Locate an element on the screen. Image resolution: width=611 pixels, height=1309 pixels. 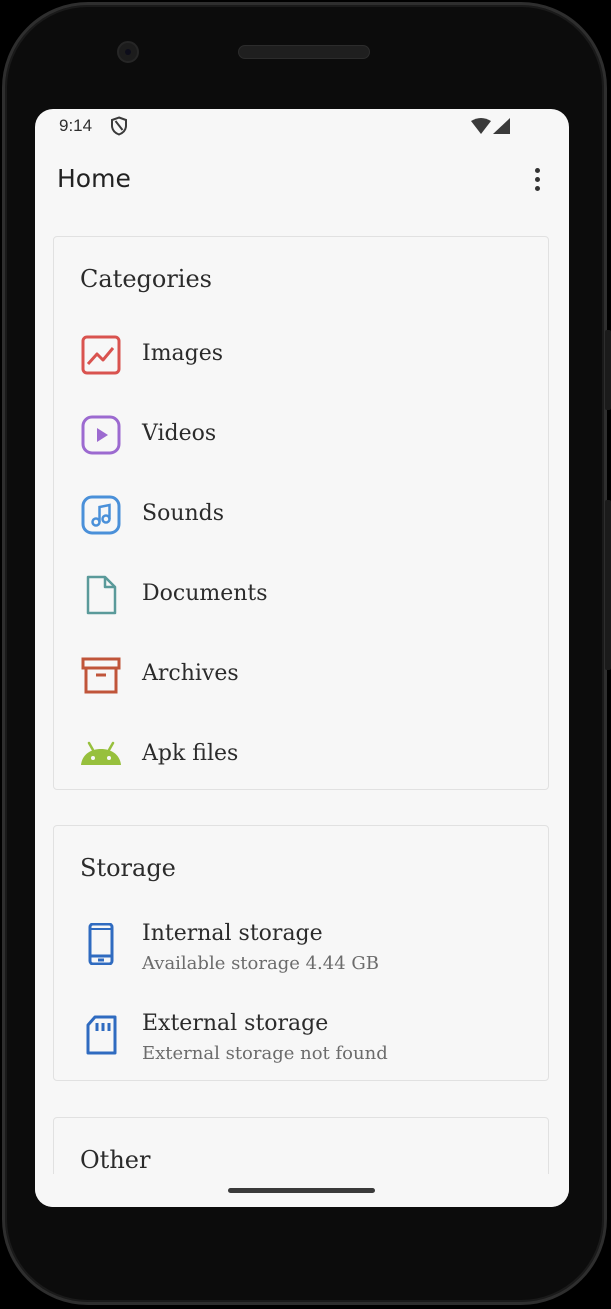
phone-icon is located at coordinates (101, 944).